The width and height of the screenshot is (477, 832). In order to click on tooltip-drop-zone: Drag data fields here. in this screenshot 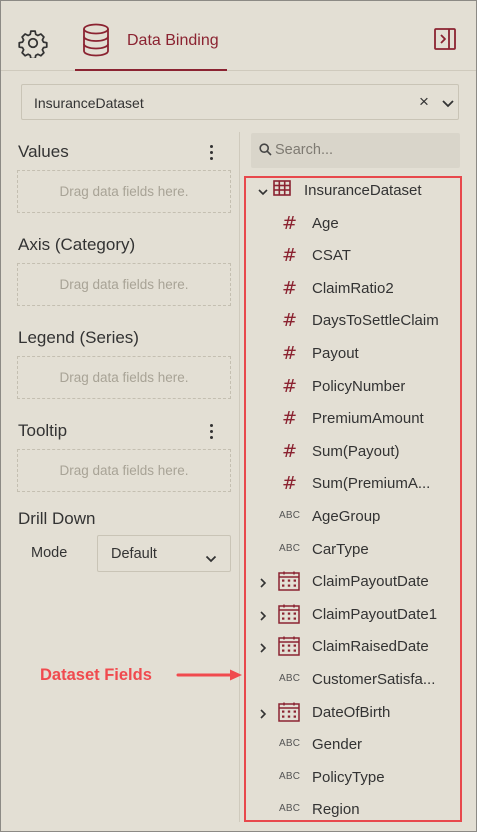, I will do `click(124, 470)`.